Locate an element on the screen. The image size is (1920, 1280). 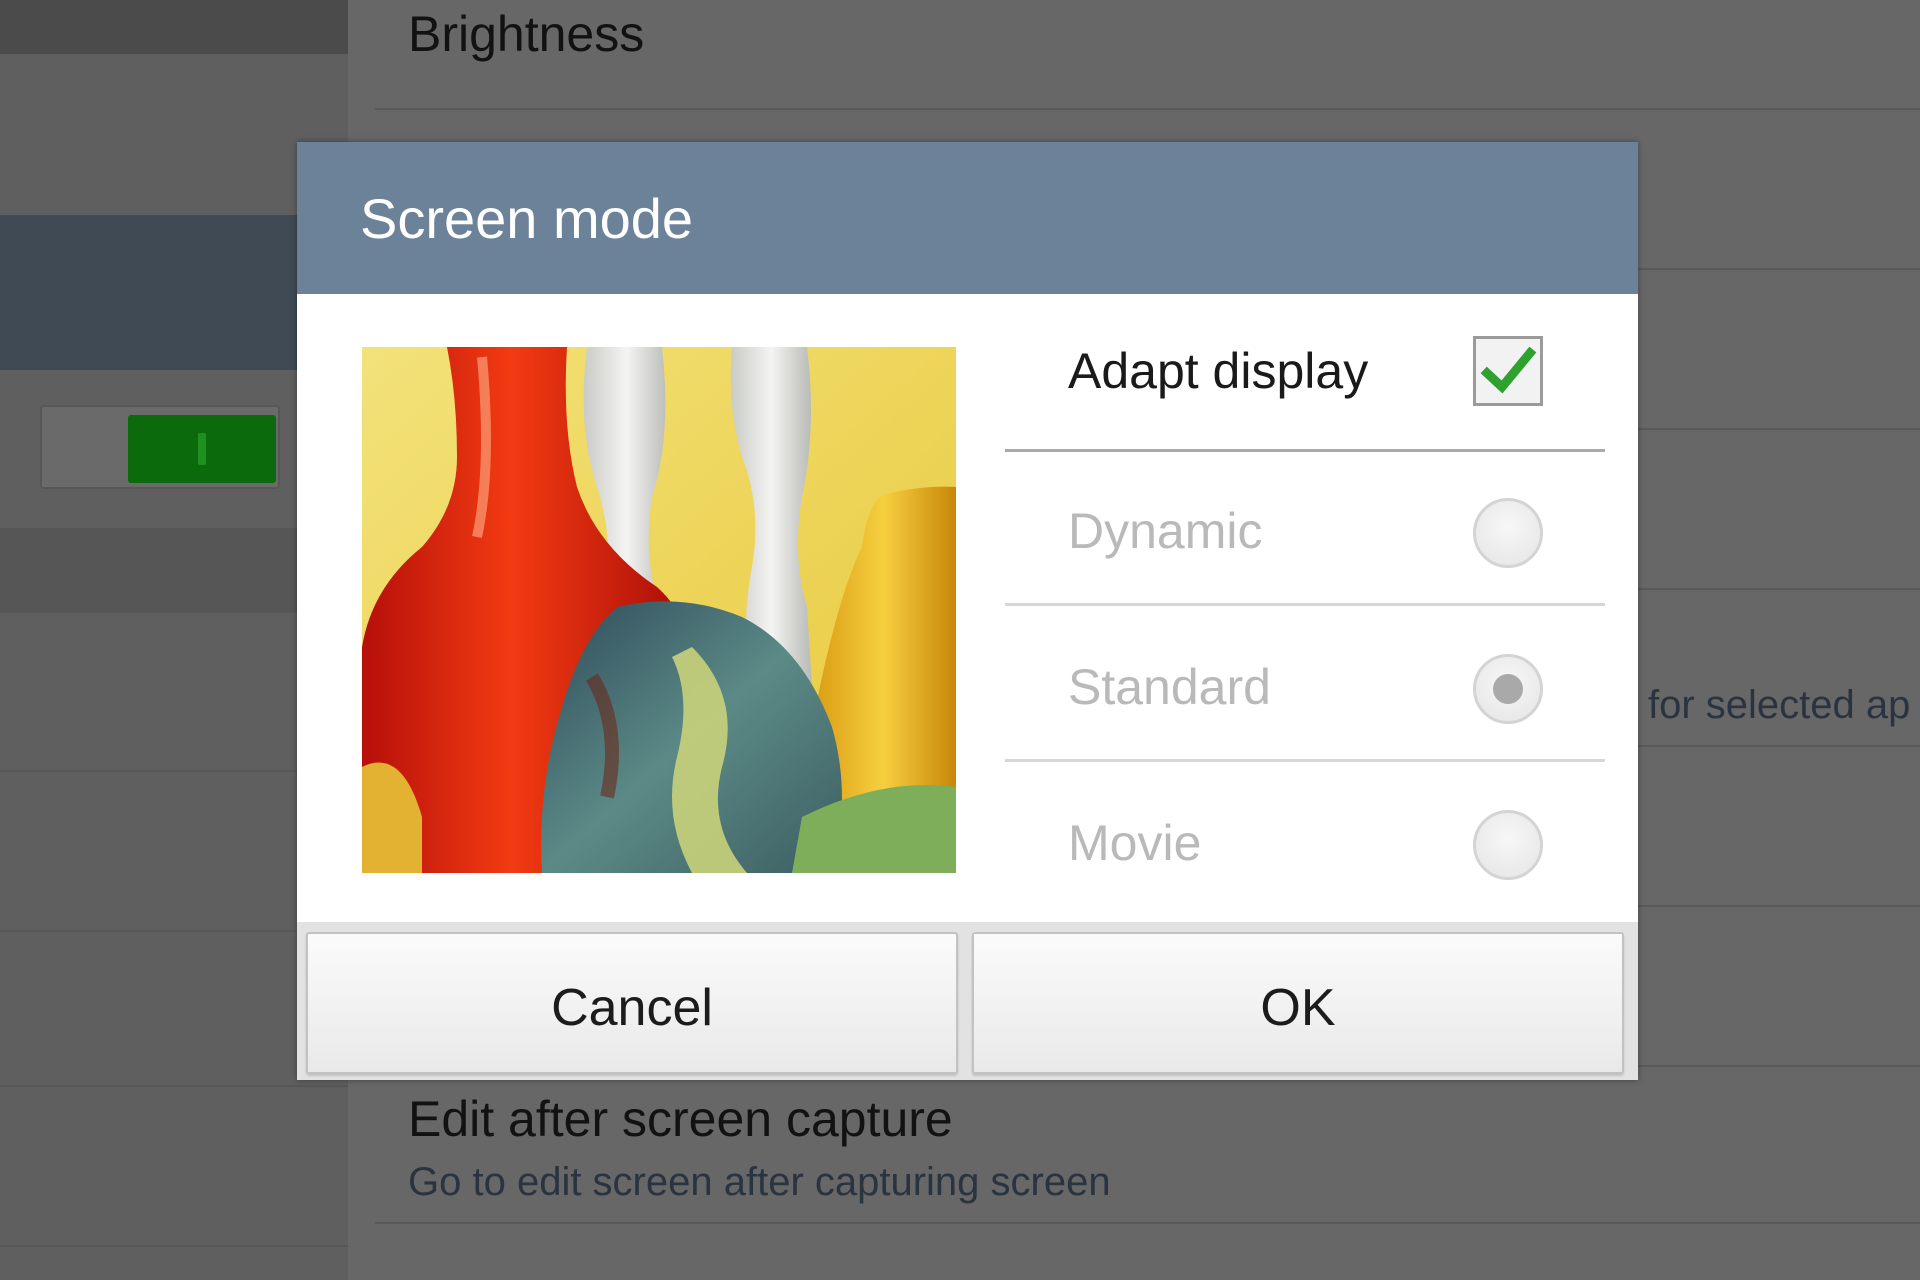
standard-radio is located at coordinates (1508, 689).